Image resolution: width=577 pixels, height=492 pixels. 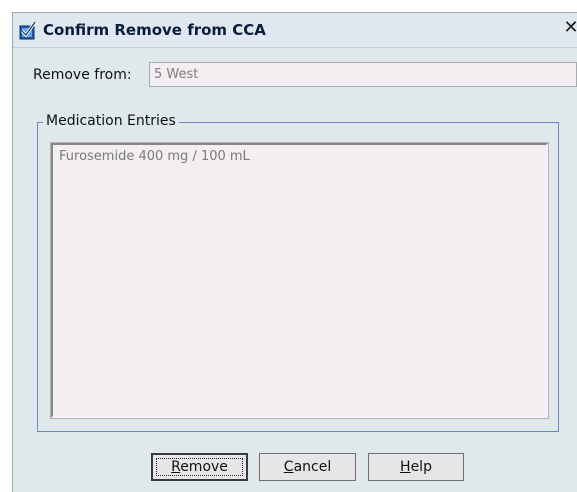 I want to click on list-item: Furosemide 400 mg / 100 mL, so click(x=299, y=154).